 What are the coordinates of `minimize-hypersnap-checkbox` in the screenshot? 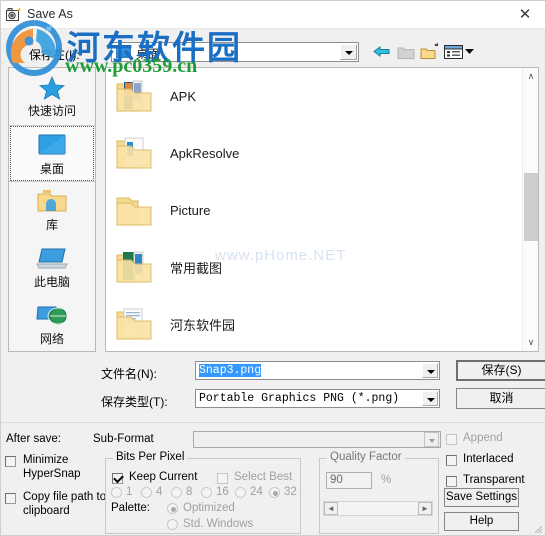 It's located at (10, 461).